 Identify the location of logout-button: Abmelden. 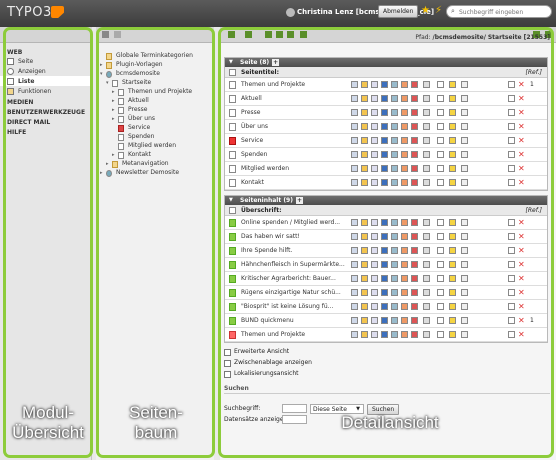
(398, 11).